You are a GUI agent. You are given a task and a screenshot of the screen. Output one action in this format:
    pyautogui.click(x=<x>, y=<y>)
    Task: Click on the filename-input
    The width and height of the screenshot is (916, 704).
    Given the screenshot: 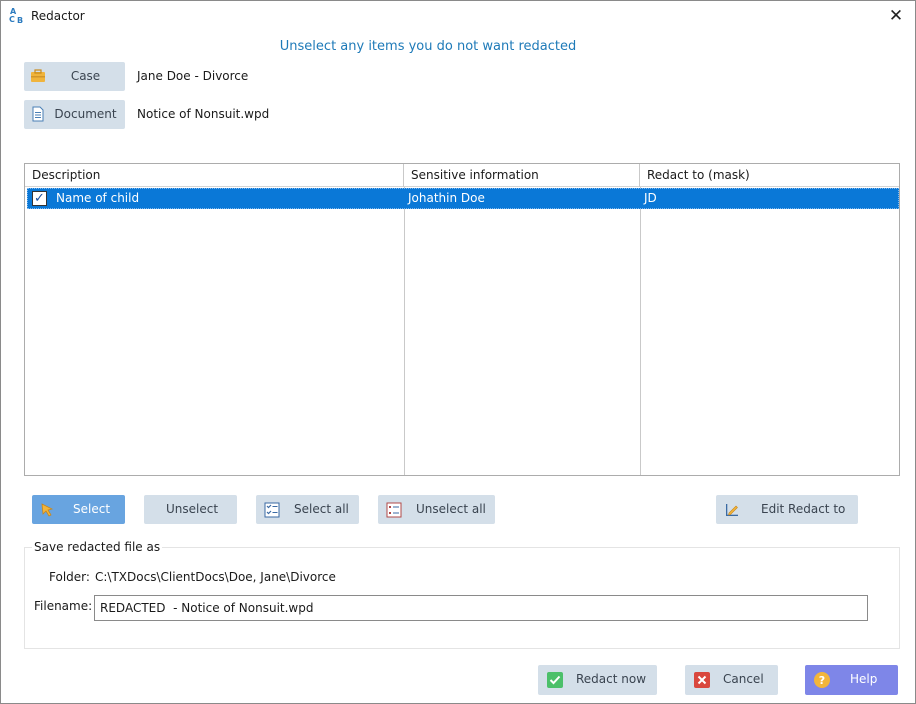 What is the action you would take?
    pyautogui.click(x=481, y=608)
    